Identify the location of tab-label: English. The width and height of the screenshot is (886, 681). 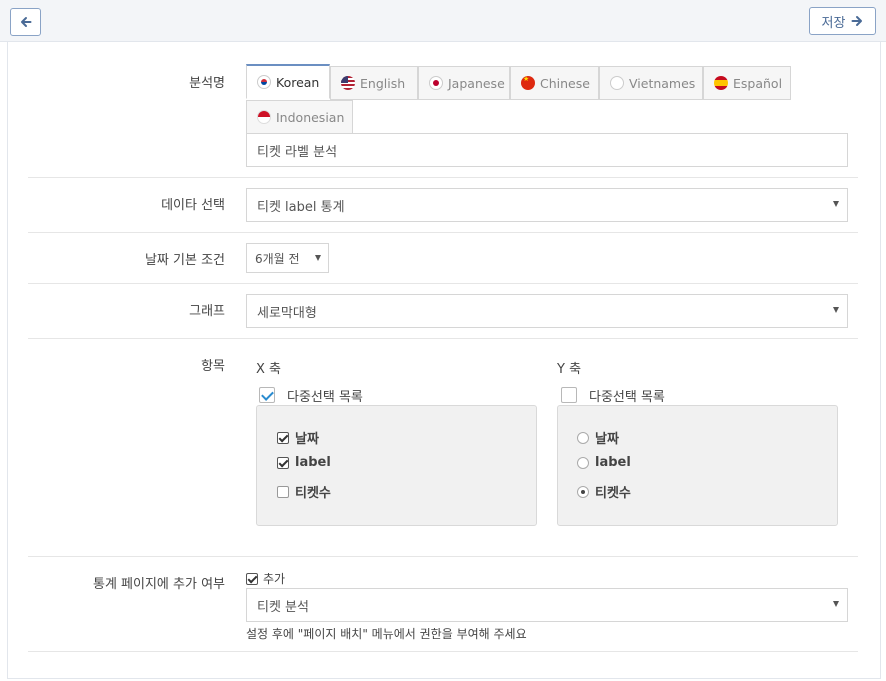
(383, 83).